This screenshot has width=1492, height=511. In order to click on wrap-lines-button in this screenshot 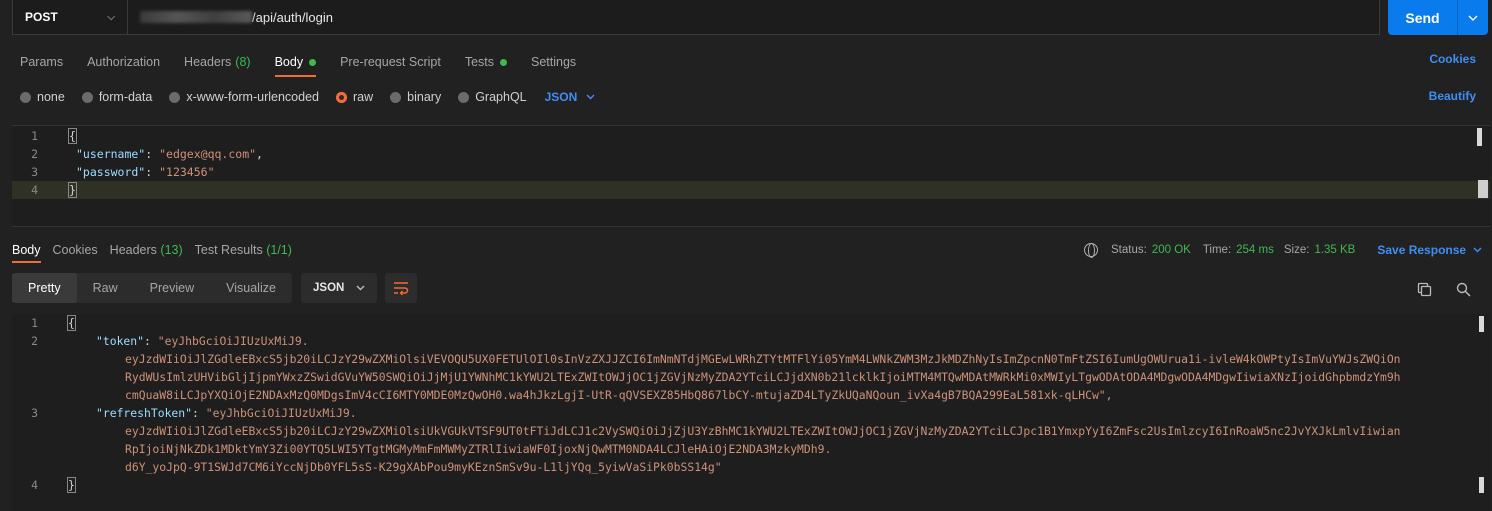, I will do `click(401, 288)`.